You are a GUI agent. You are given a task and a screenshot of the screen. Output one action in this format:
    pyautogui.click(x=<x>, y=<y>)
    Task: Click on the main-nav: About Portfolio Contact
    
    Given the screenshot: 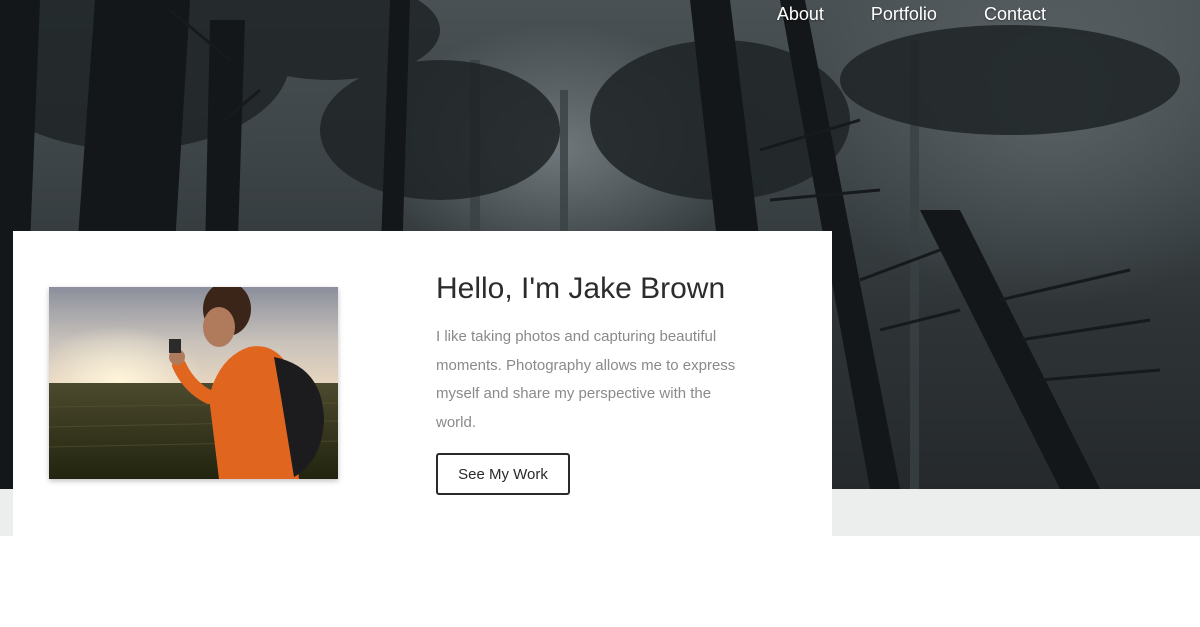 What is the action you would take?
    pyautogui.click(x=911, y=14)
    